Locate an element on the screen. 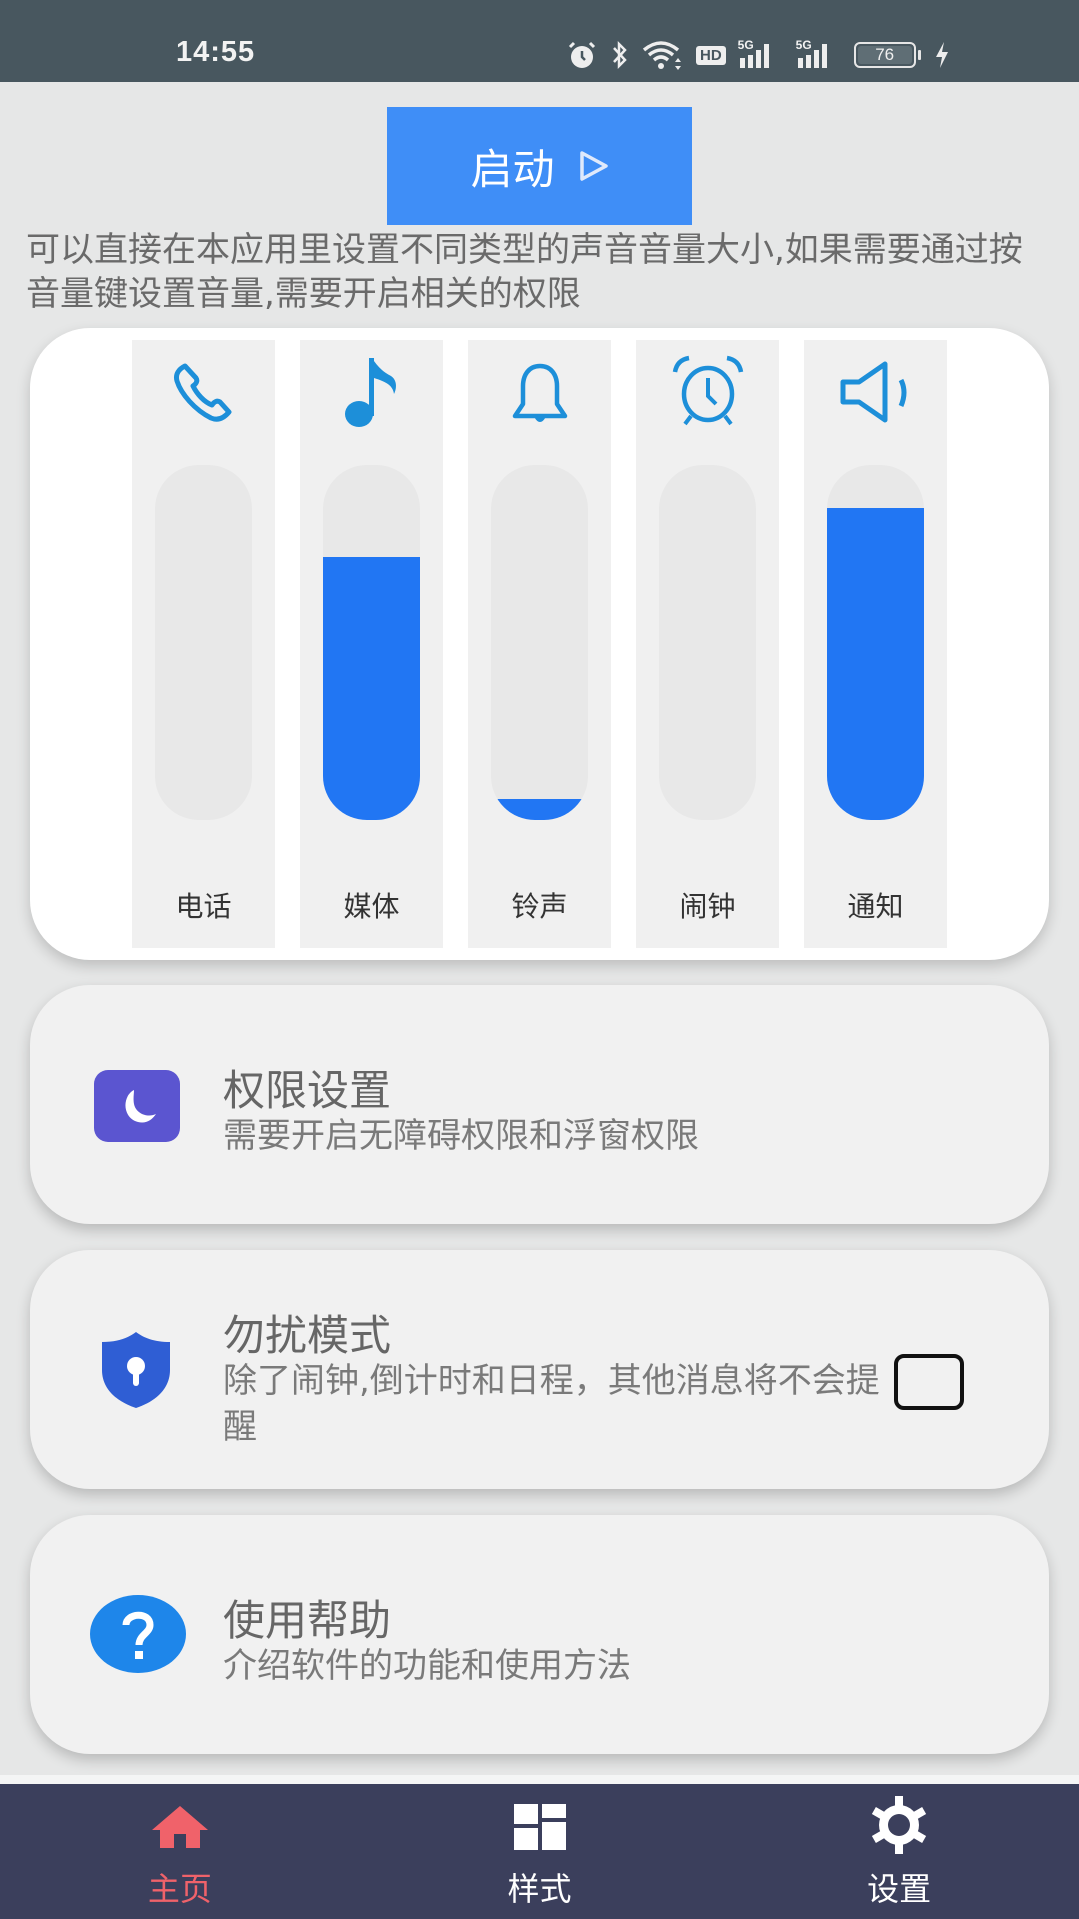  volume-label: 媒体 is located at coordinates (371, 906).